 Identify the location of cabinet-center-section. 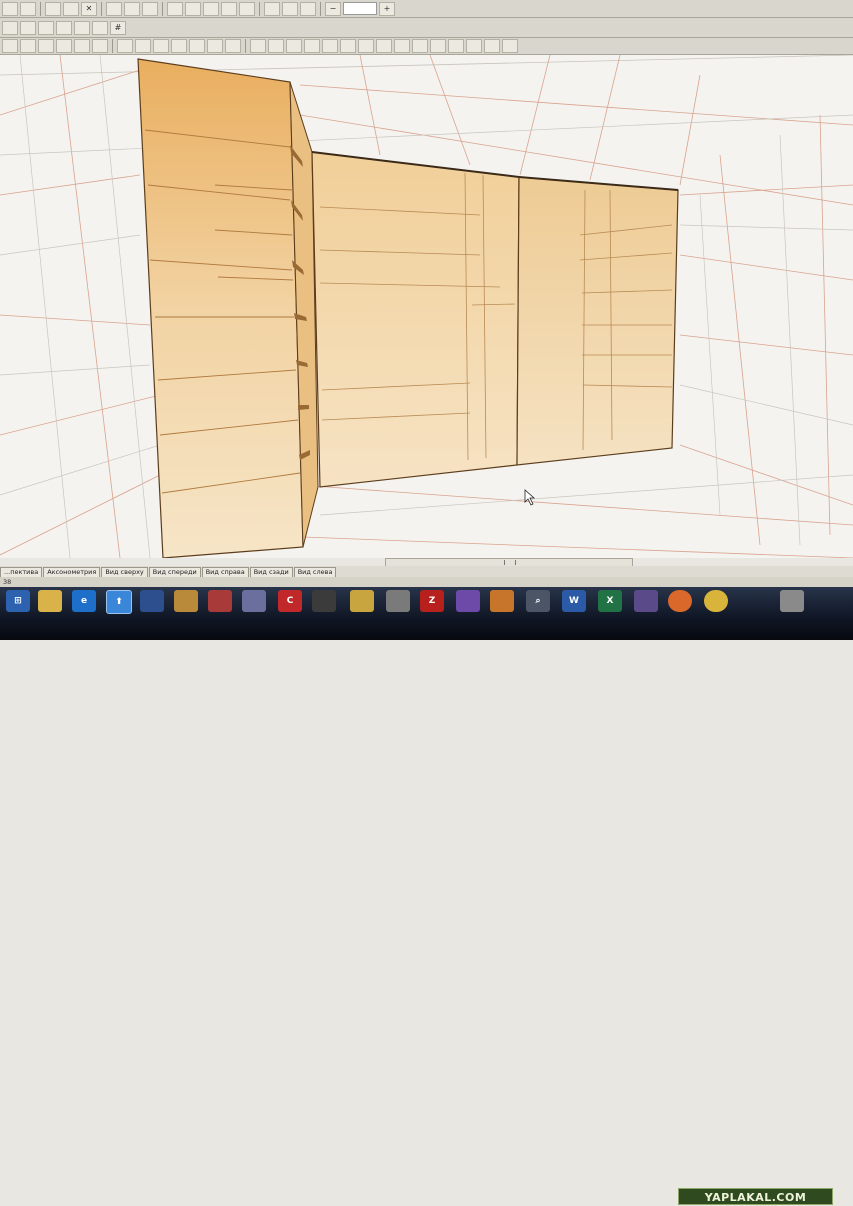
(415, 319).